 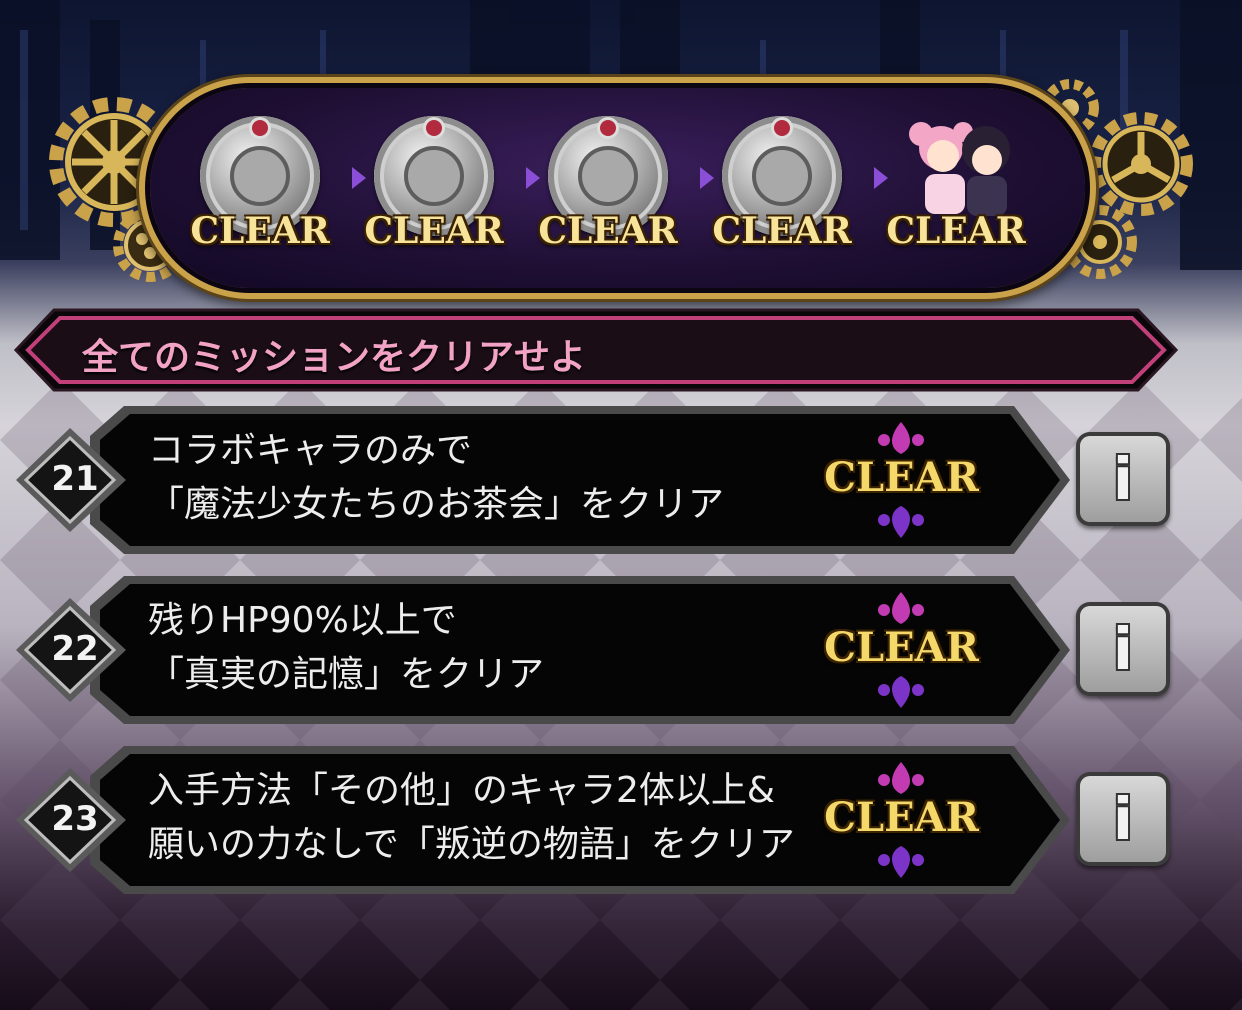 I want to click on mission-description: 入手方法「その他」のキャラ2体以上& 願いの力なしで「叛逆の物語」をクリア, so click(x=478, y=818).